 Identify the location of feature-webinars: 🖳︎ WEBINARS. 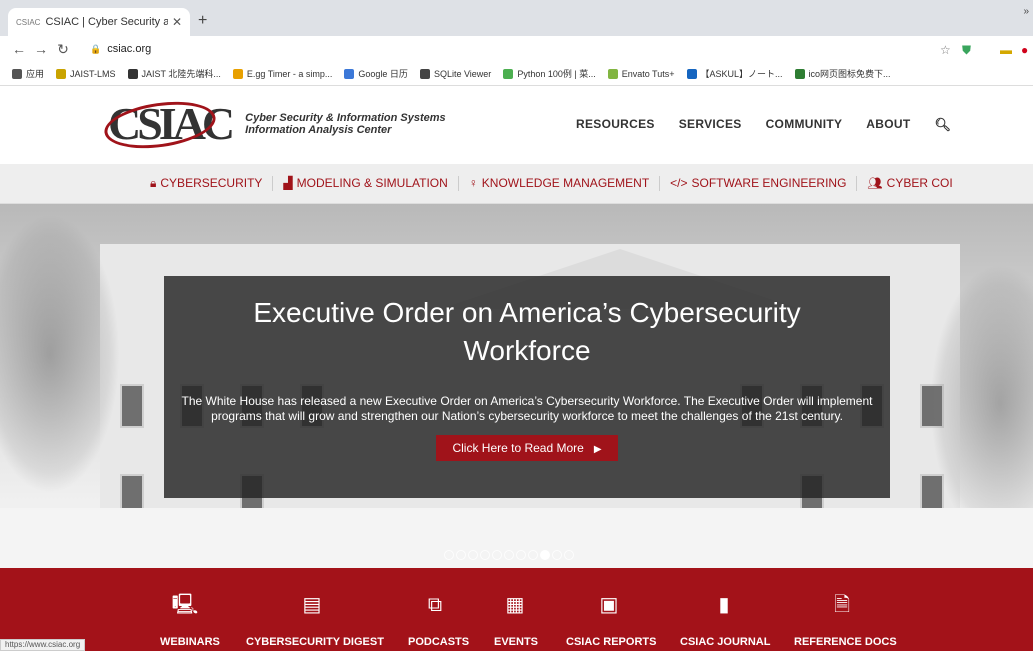
(190, 608).